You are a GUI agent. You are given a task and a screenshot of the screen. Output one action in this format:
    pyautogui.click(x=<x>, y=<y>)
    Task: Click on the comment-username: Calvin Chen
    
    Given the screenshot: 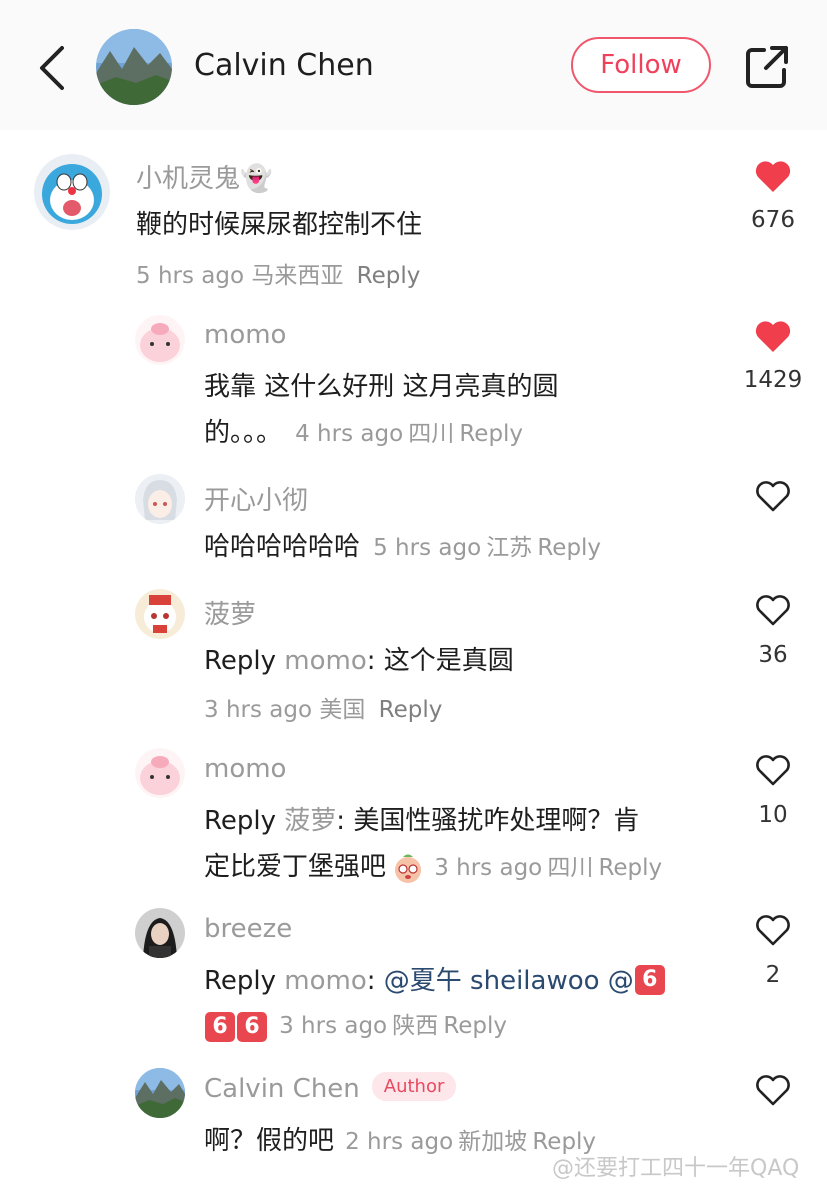 What is the action you would take?
    pyautogui.click(x=282, y=1089)
    